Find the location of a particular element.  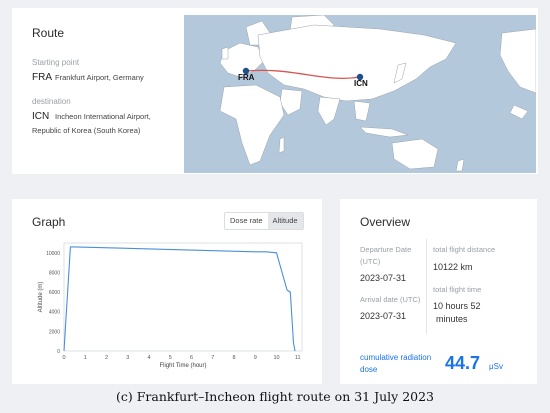

x-tick-label: 10 is located at coordinates (276, 358).